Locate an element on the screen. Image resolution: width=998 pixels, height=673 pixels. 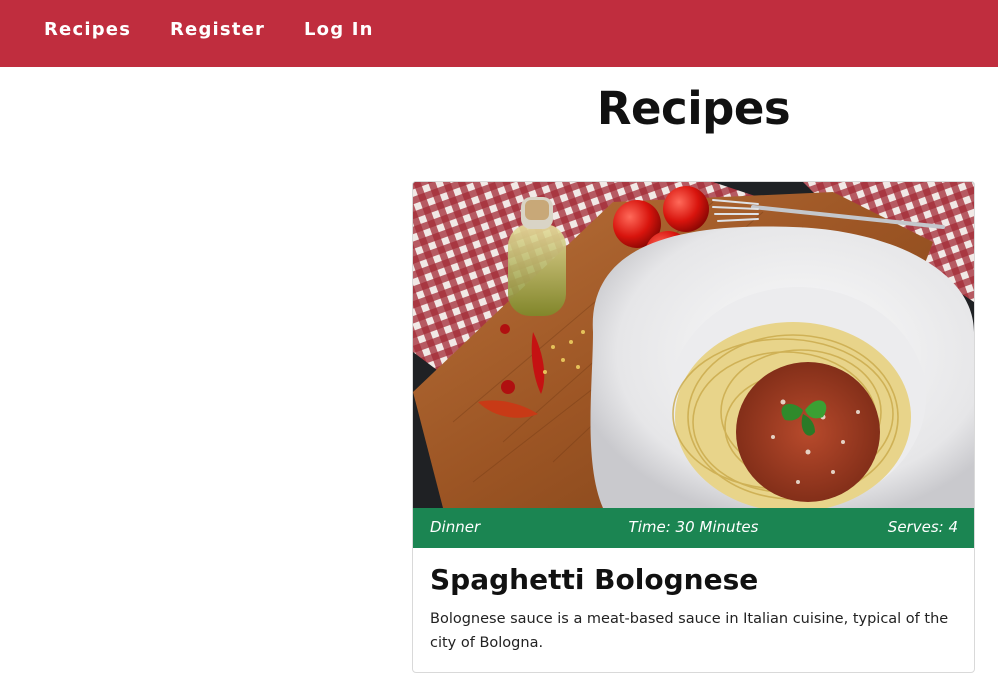
nav-link-register: Register is located at coordinates (217, 29).